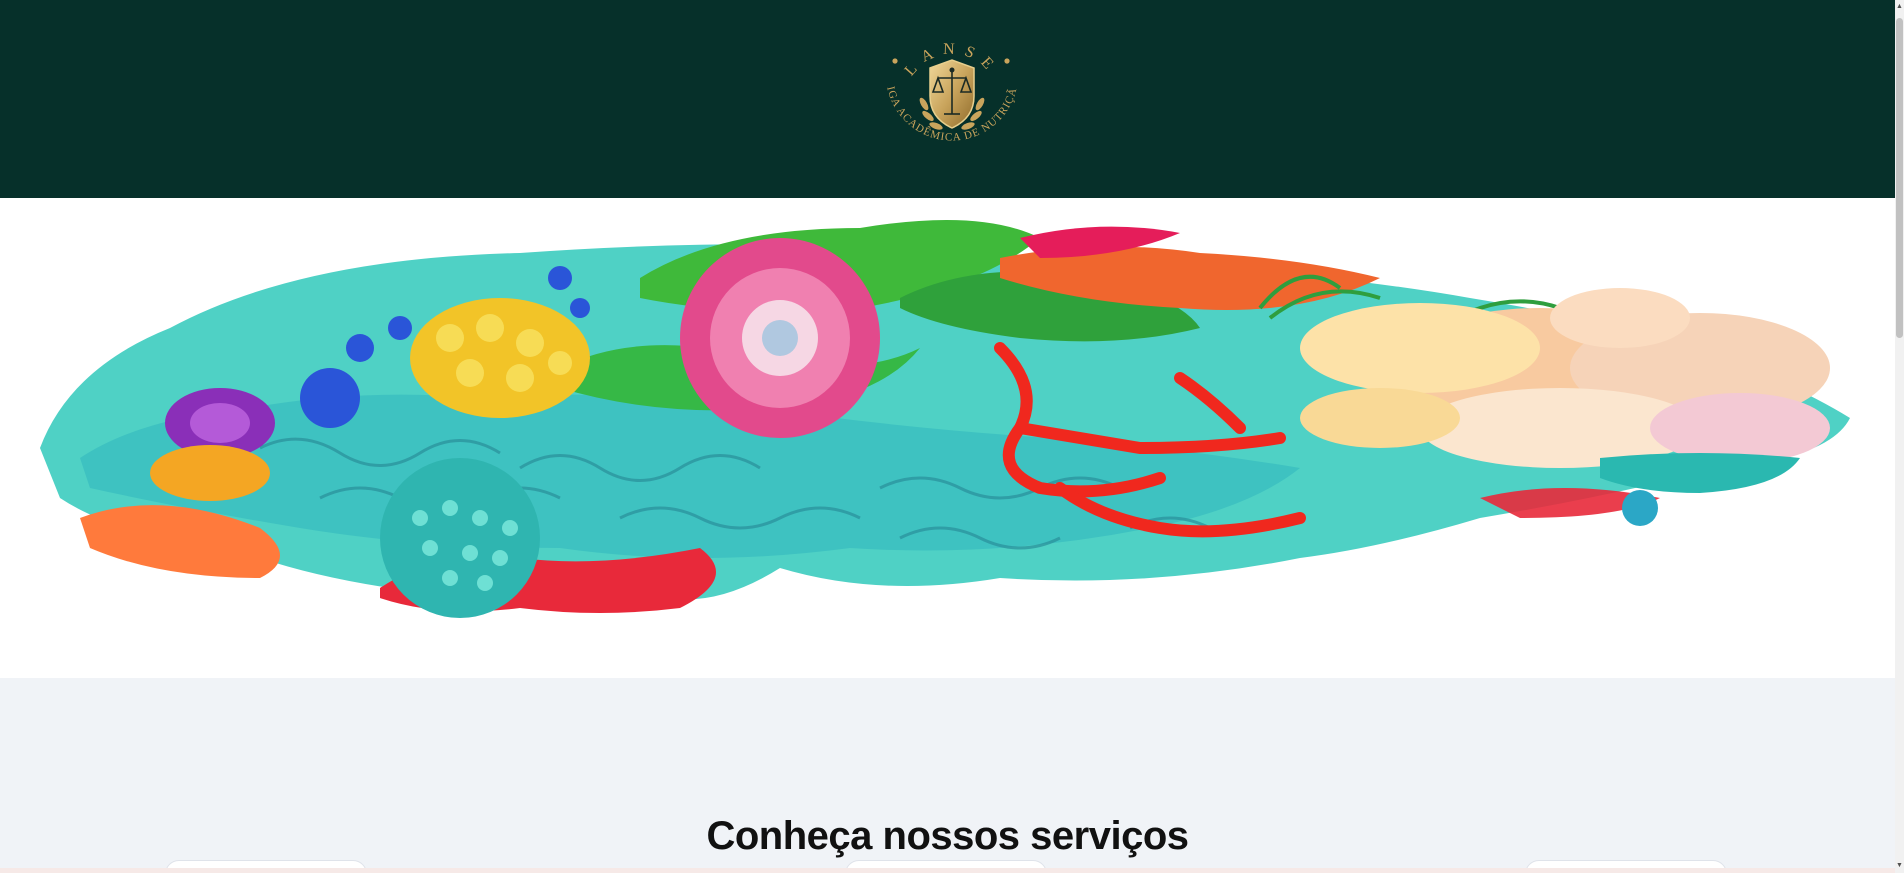  I want to click on lanse-logo-emblem: LANSE LIGA ACADÊMICA DE NUTRIÇÃO, so click(942, 74).